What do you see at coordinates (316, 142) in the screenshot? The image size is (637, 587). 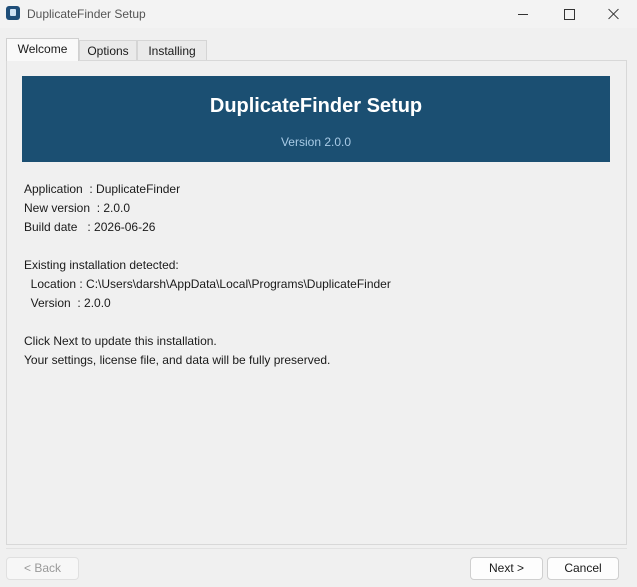 I see `banner-version: Version 2.0.0` at bounding box center [316, 142].